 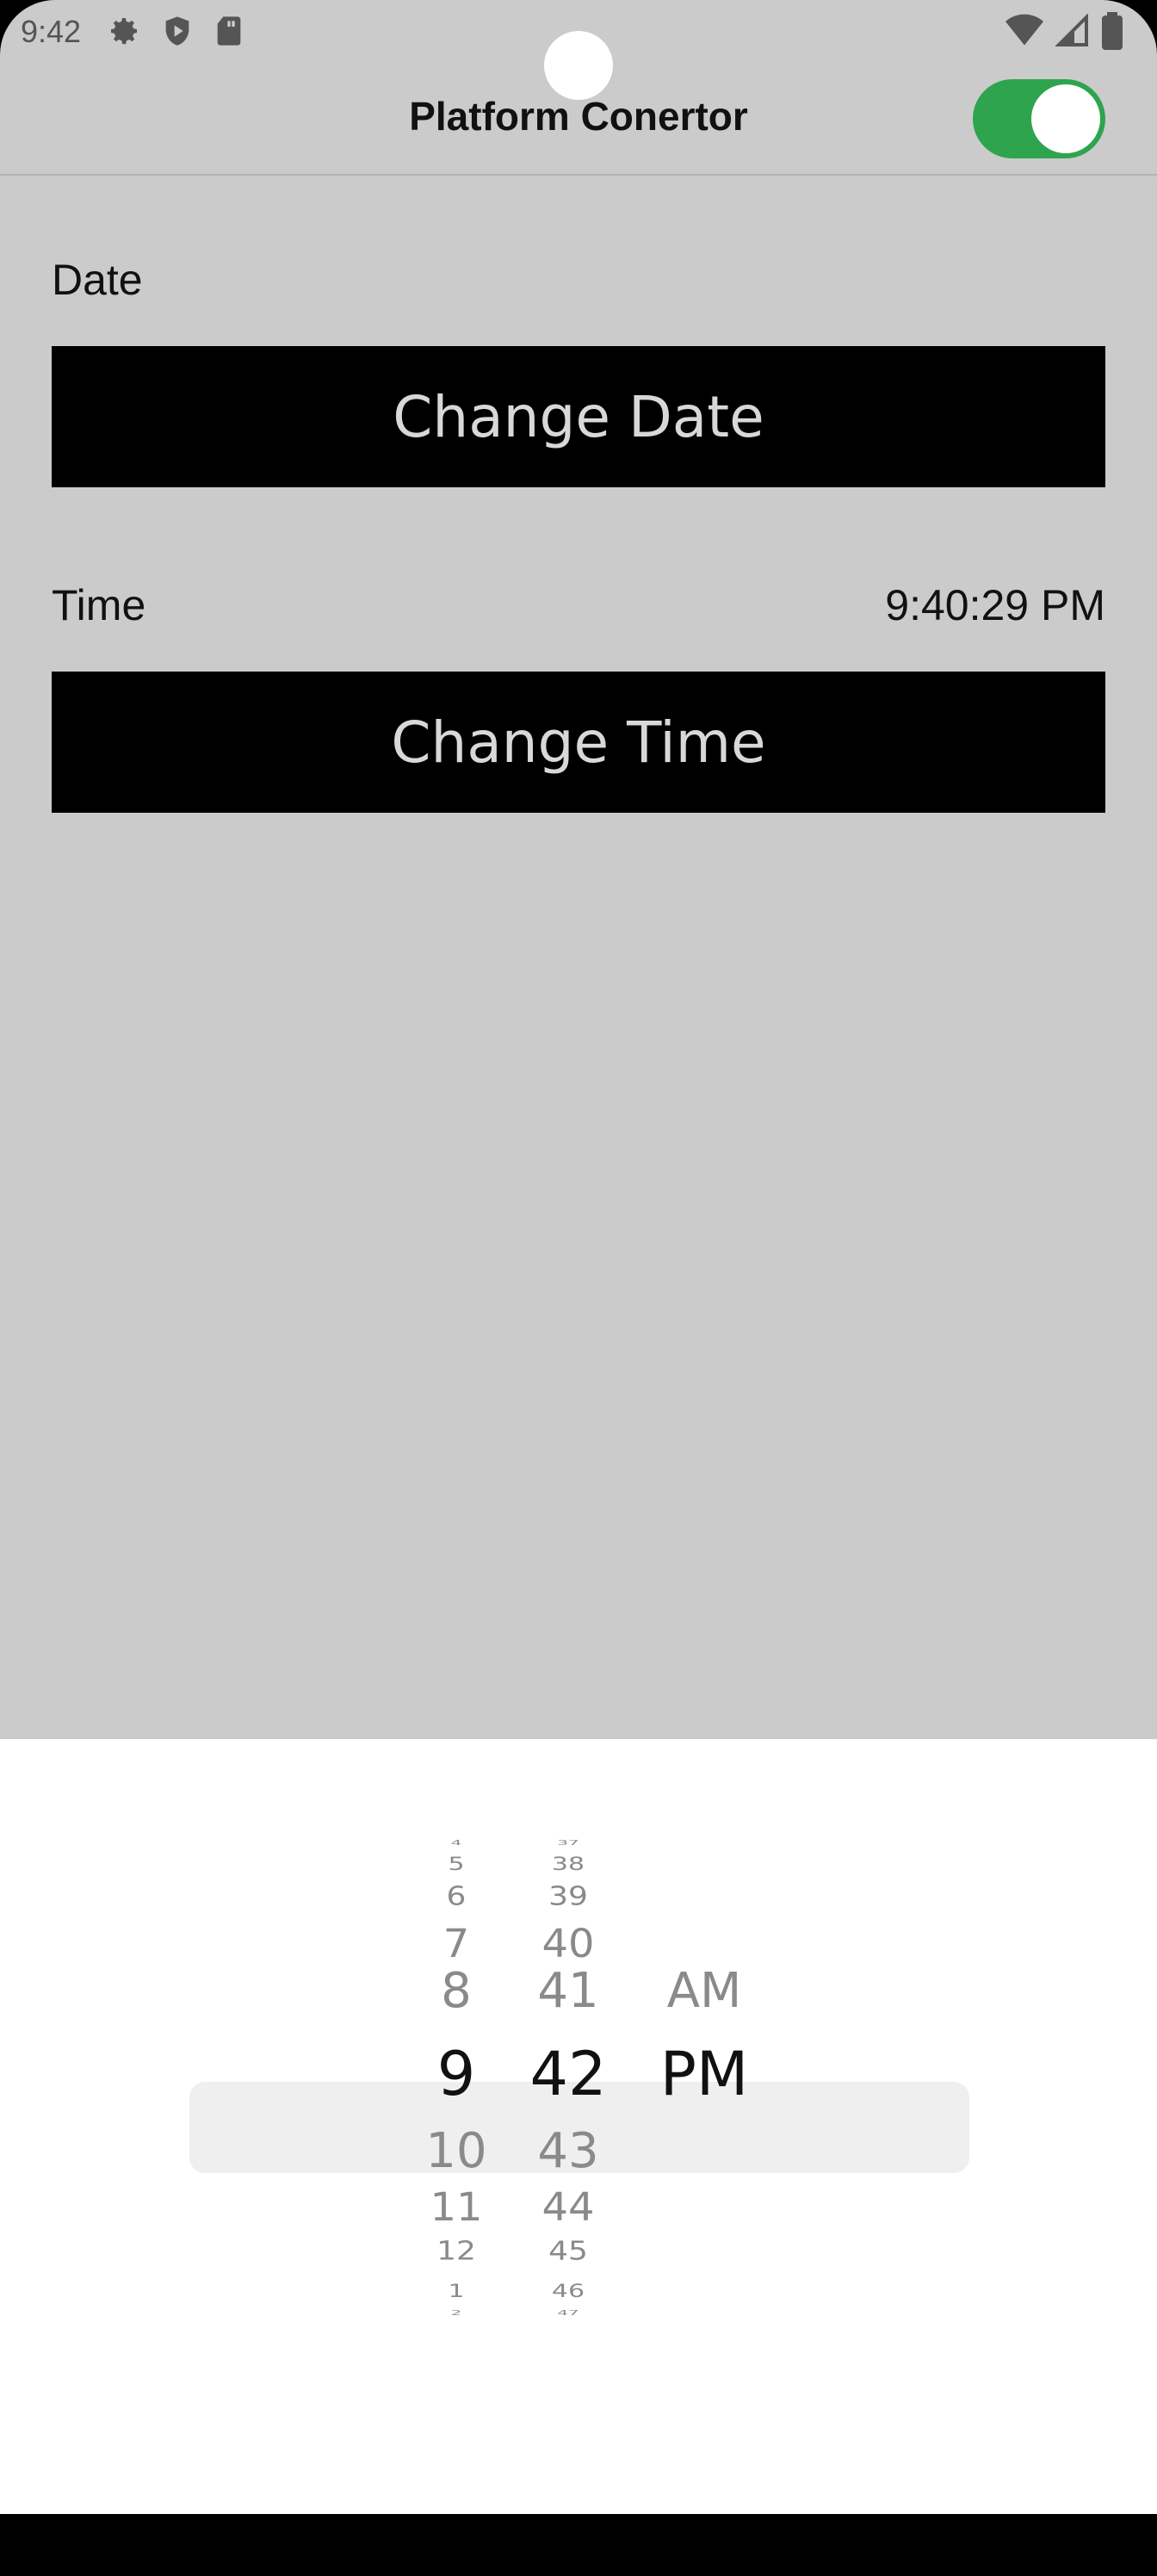 I want to click on app-bar: Platform Conertor, so click(x=579, y=119).